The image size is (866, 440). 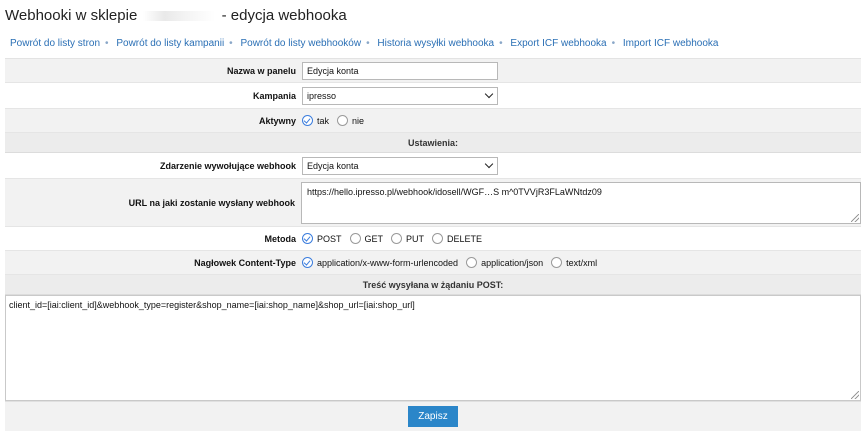 I want to click on row-name: Nazwa w panelu Edycja konta, so click(x=433, y=71).